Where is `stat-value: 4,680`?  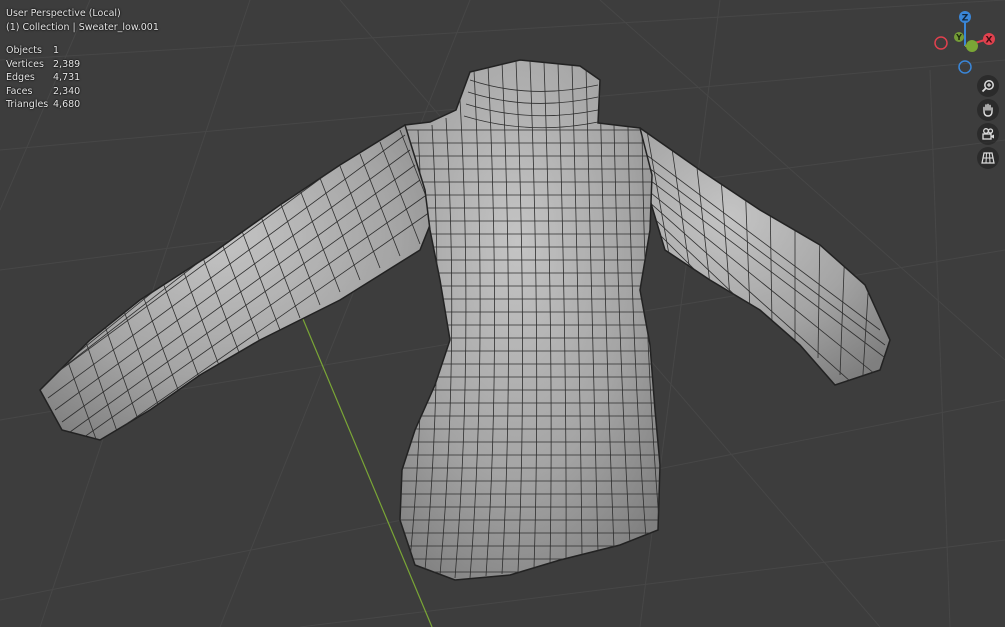 stat-value: 4,680 is located at coordinates (67, 105).